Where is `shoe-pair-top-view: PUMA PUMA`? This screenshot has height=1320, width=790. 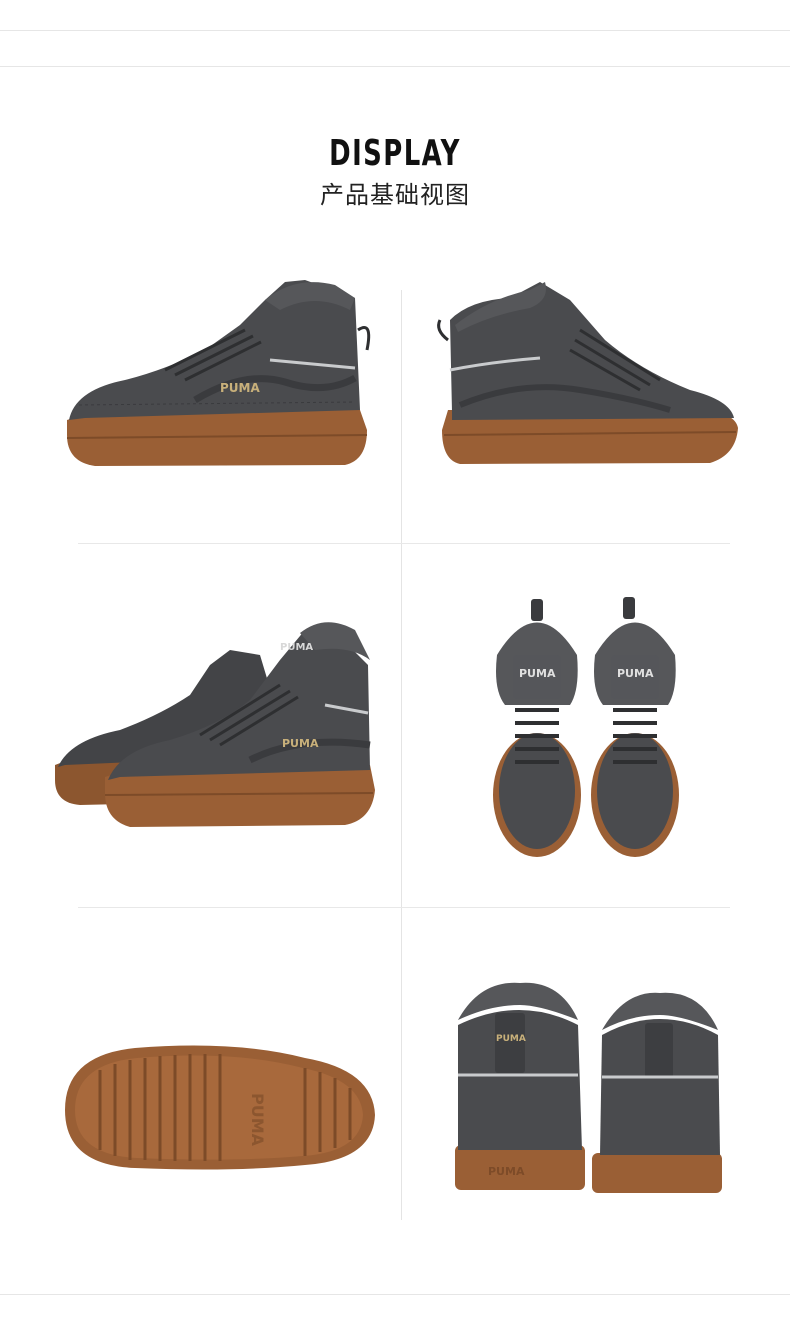 shoe-pair-top-view: PUMA PUMA is located at coordinates (590, 727).